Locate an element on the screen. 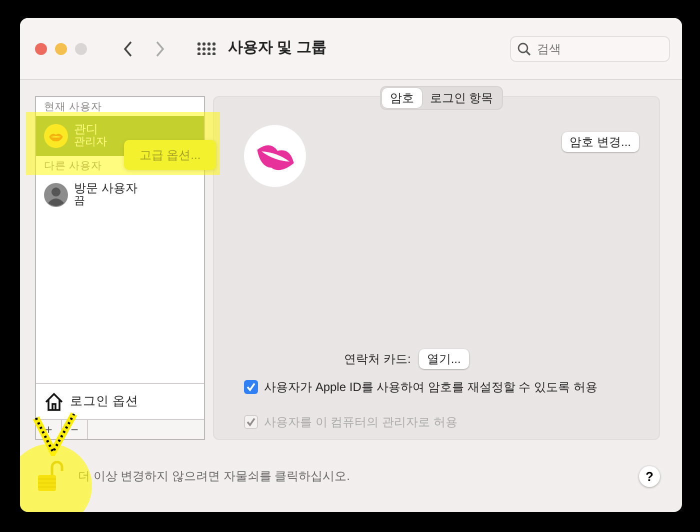 This screenshot has width=700, height=532. section-header: 다른 사용자 is located at coordinates (73, 166).